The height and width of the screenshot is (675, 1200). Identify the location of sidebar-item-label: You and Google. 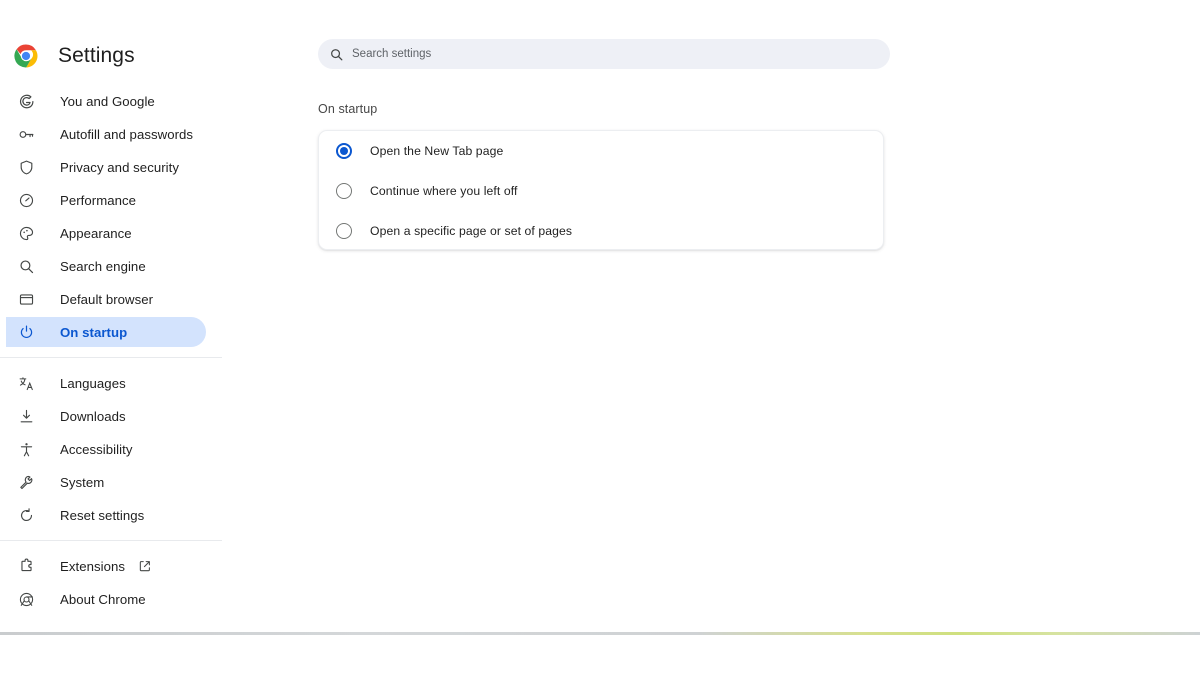
(107, 101).